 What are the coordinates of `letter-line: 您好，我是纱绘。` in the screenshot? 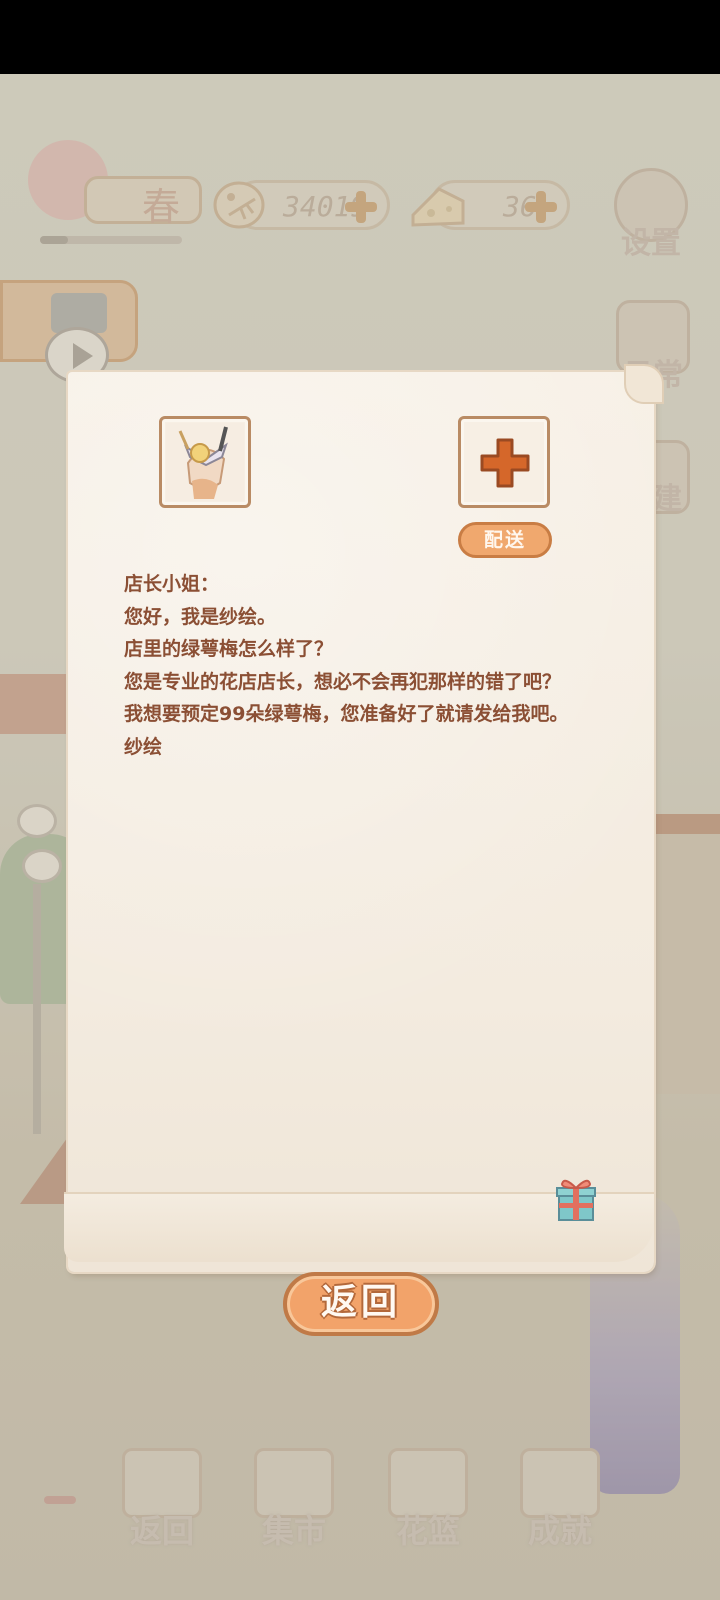 It's located at (200, 616).